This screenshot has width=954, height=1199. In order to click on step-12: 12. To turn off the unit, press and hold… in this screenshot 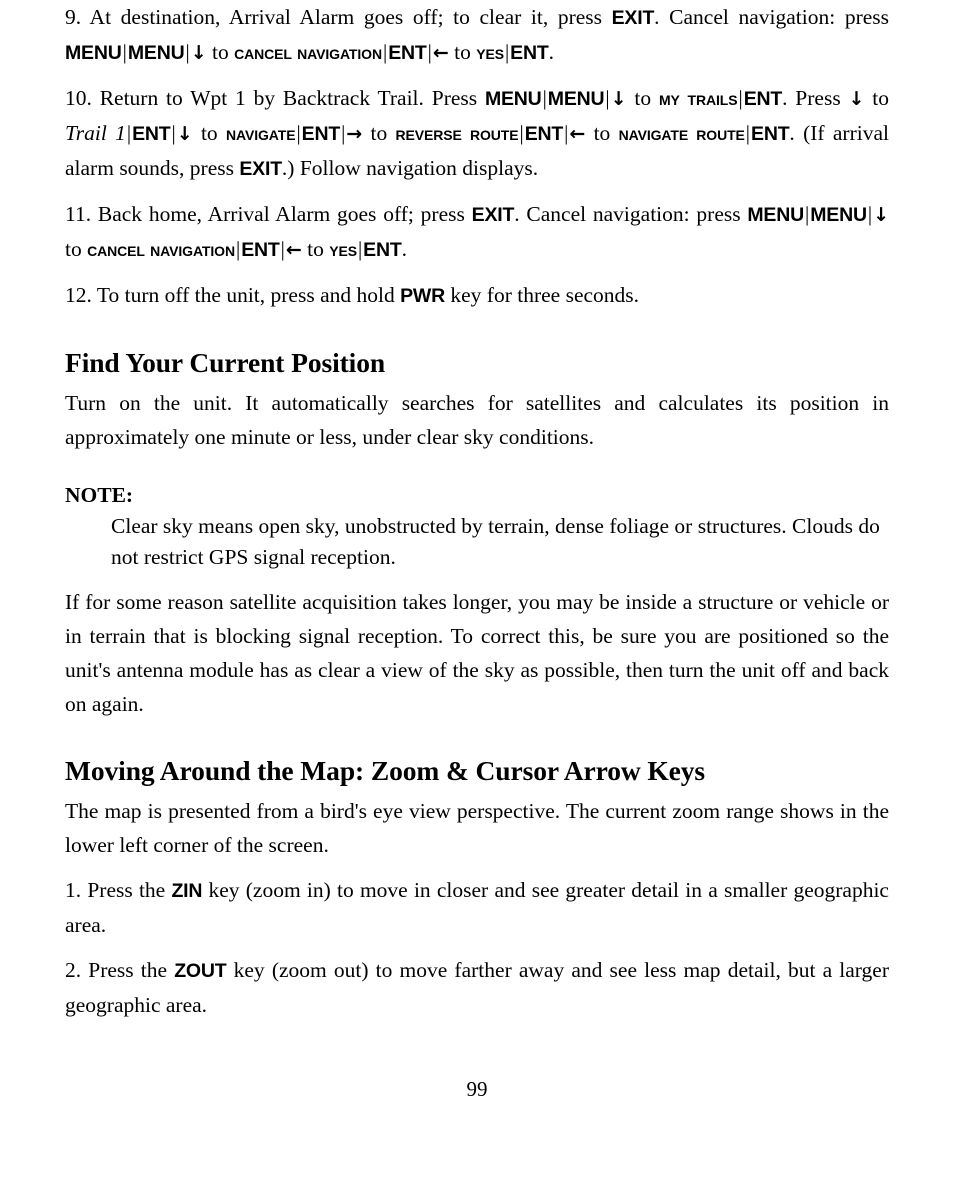, I will do `click(477, 295)`.